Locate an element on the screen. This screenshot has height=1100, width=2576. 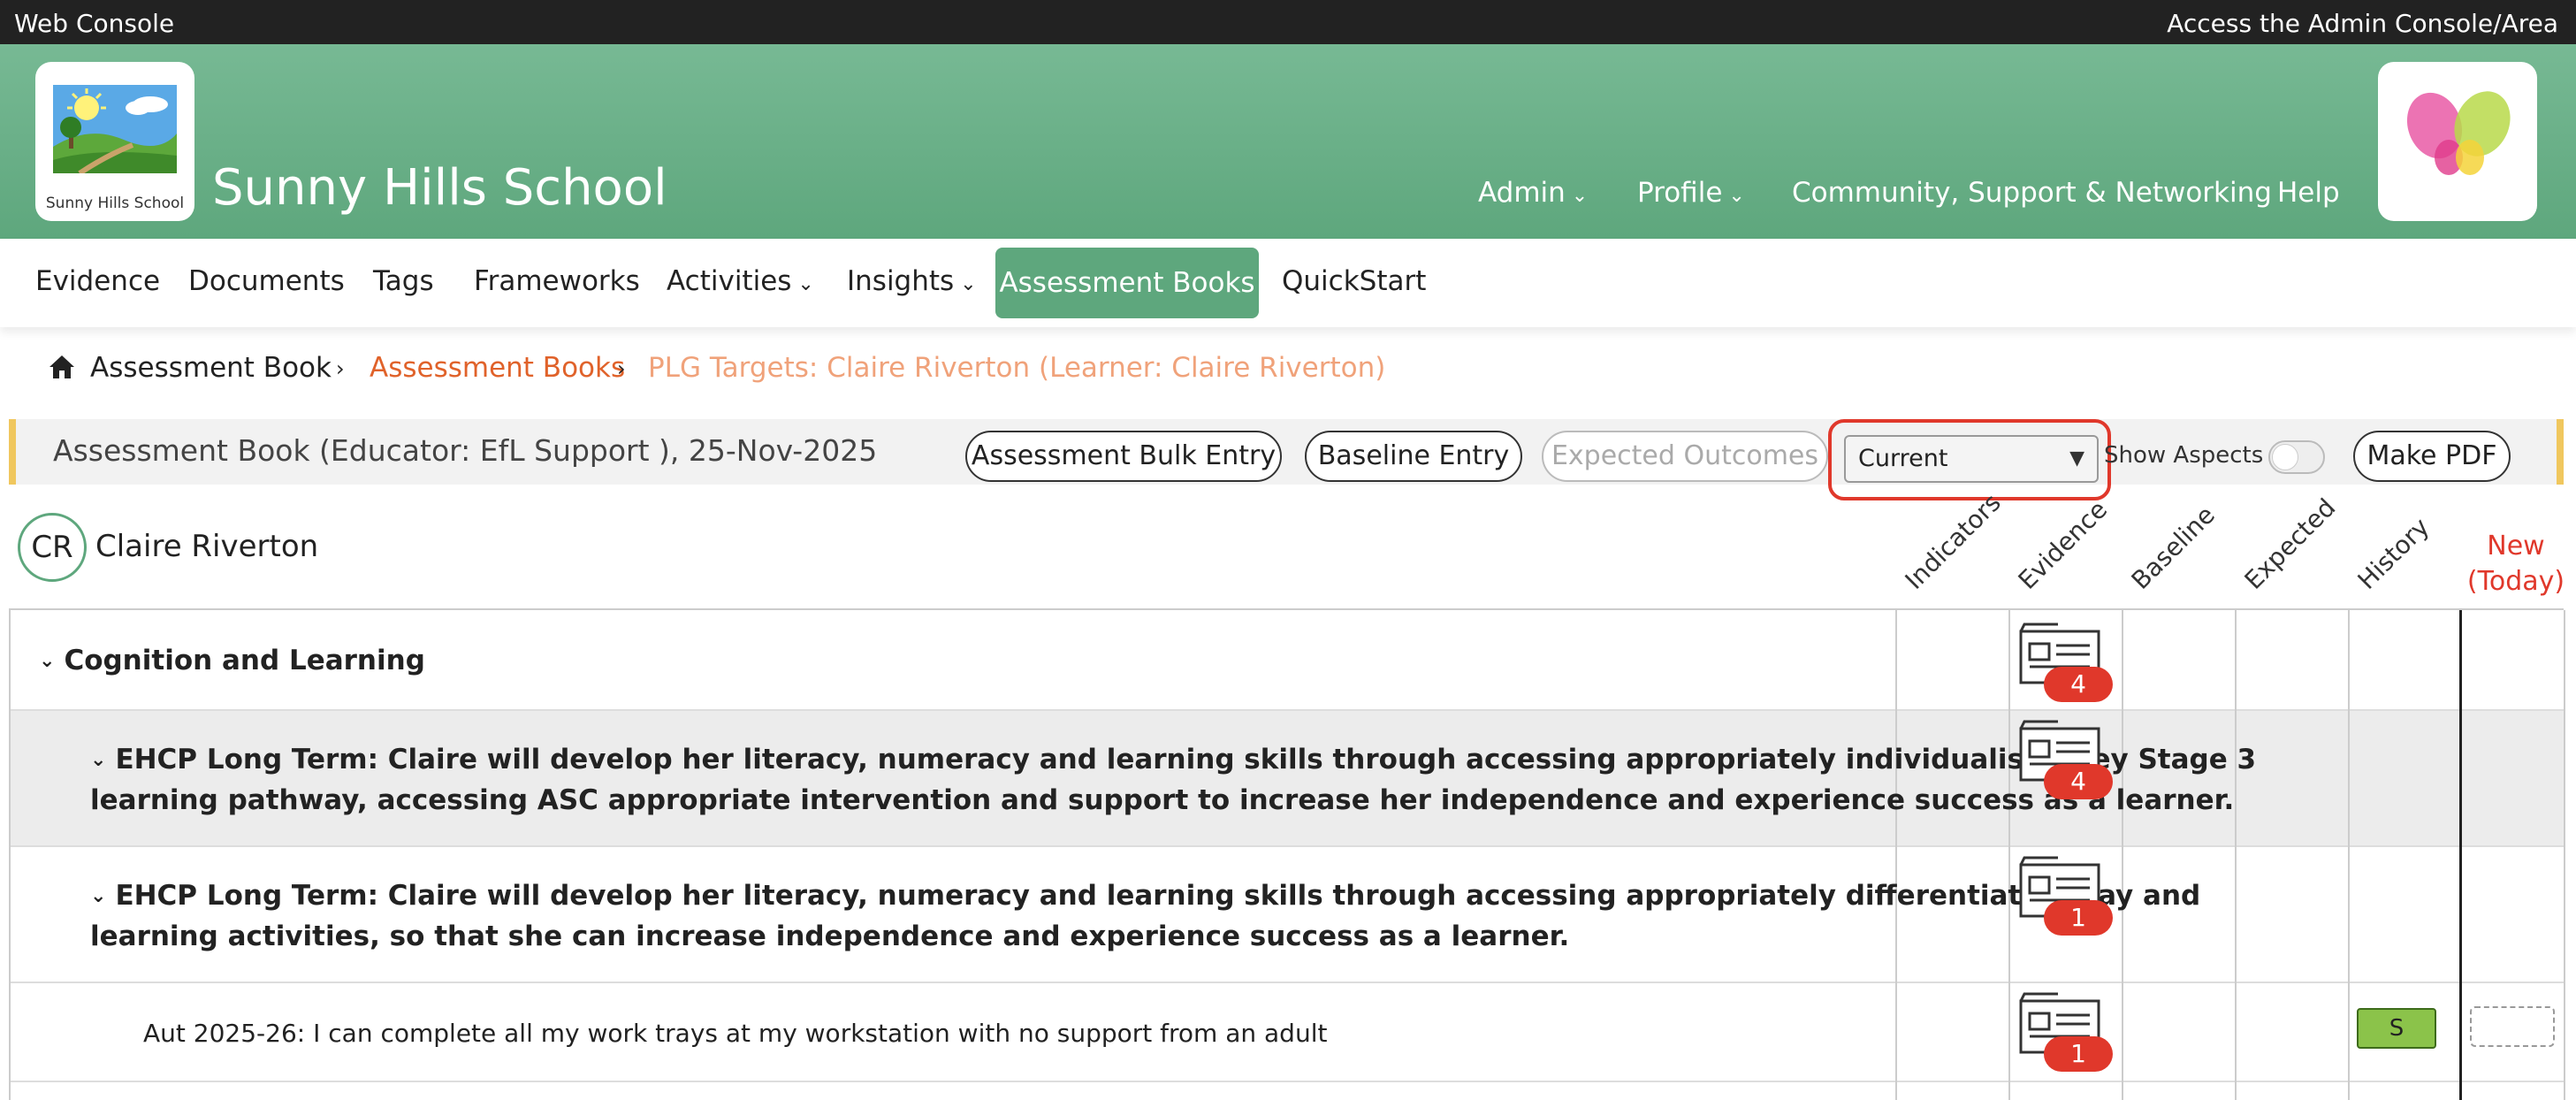
show-aspects-toggle is located at coordinates (2296, 457).